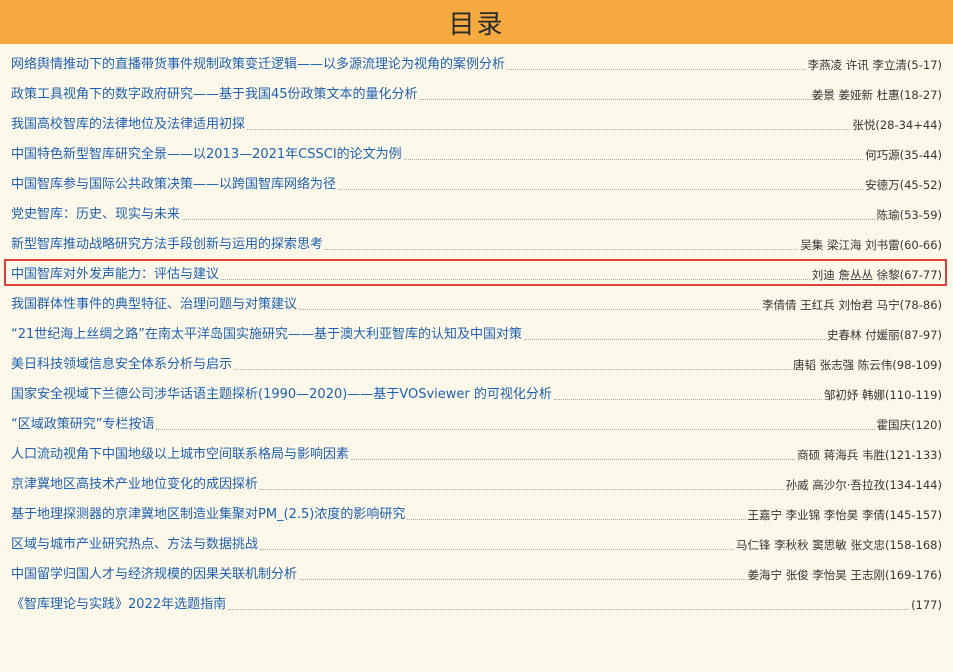  Describe the element at coordinates (871, 245) in the screenshot. I see `article-authors-pages: 吴集 梁江海 刘书雷(60-66)` at that location.